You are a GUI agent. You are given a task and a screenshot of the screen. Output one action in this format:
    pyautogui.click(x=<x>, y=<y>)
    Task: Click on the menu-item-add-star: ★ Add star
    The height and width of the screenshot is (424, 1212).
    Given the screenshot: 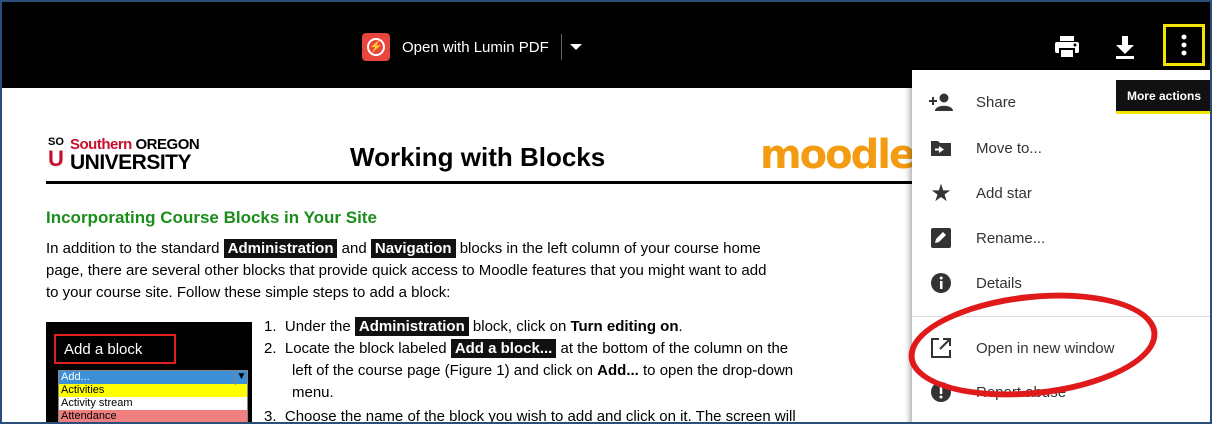 What is the action you would take?
    pyautogui.click(x=1061, y=193)
    